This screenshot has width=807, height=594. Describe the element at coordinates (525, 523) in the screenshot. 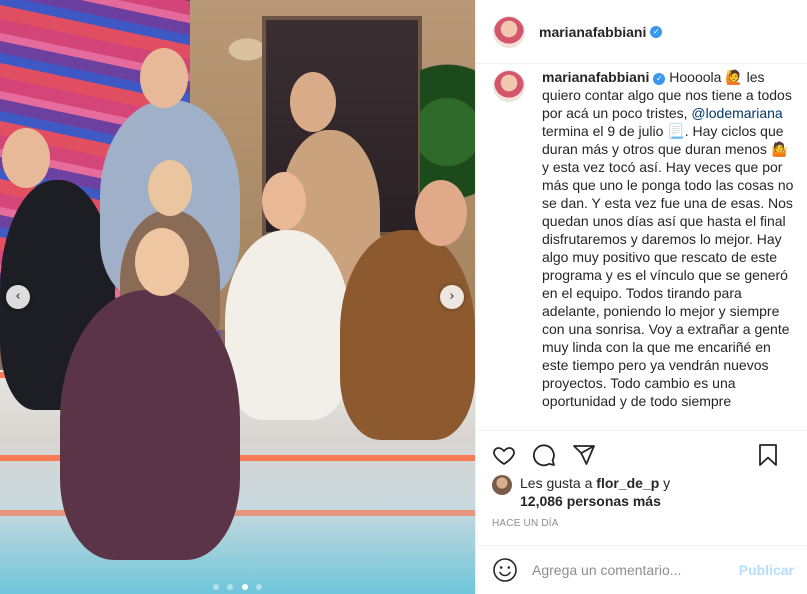

I see `post-timestamp: HACE UN DÍA` at that location.